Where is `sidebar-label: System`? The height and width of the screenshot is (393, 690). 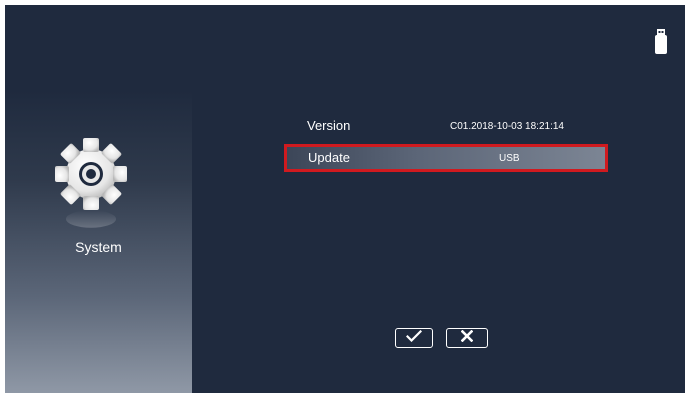 sidebar-label: System is located at coordinates (98, 247).